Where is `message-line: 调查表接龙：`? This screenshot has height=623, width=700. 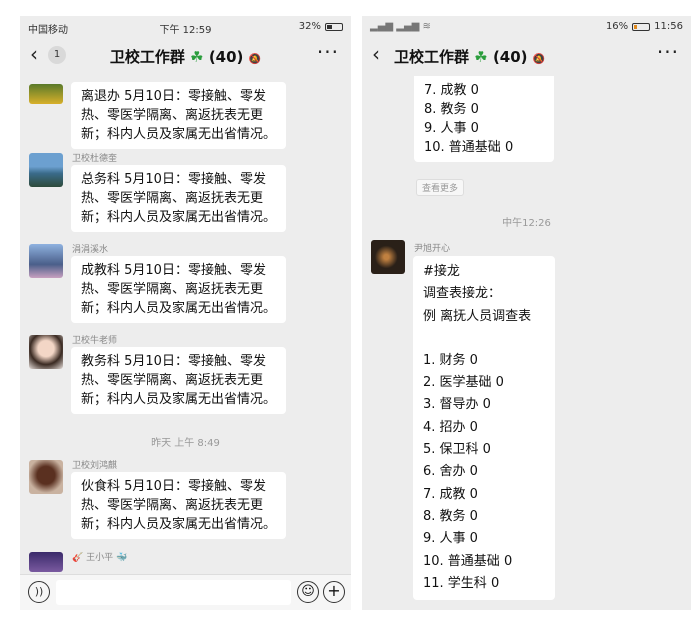
message-line: 调查表接龙： is located at coordinates (462, 294).